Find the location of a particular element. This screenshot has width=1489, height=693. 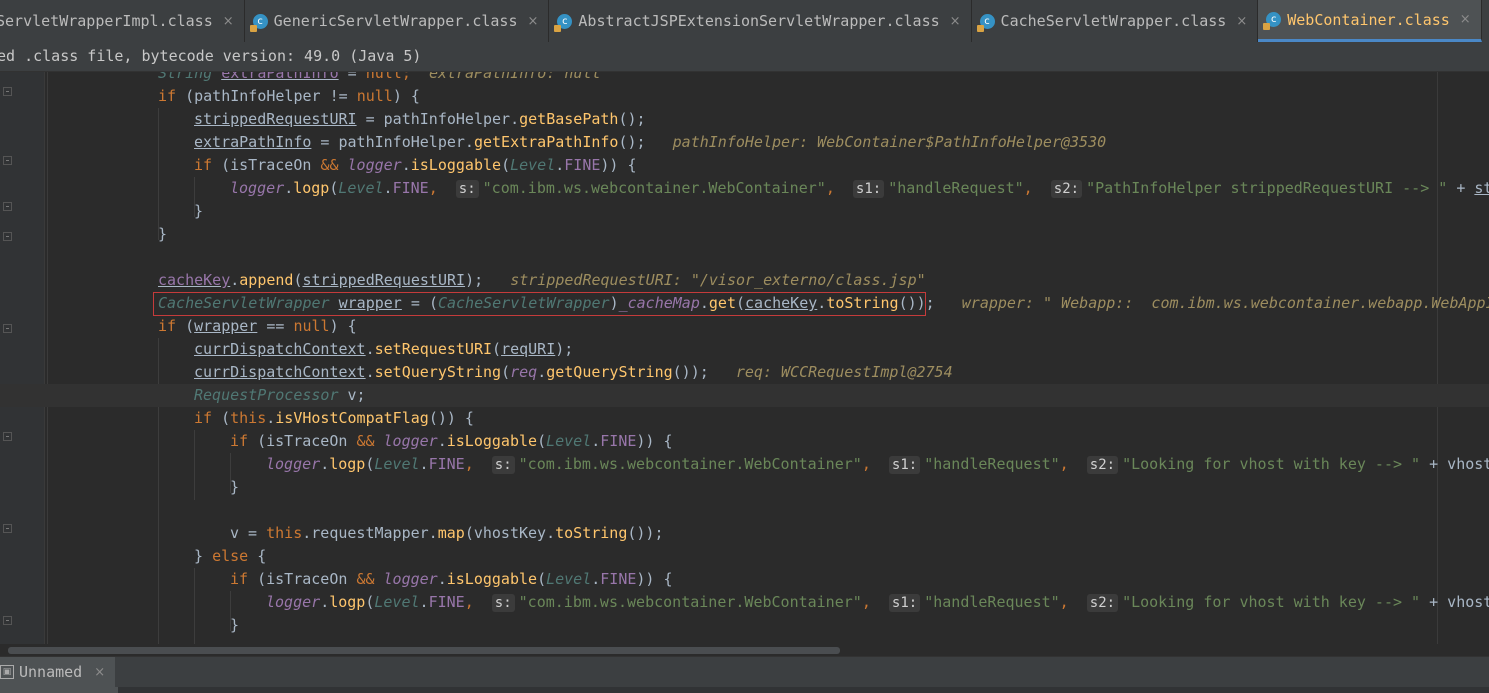

code-line: if (wrapper == null) { is located at coordinates (257, 326).